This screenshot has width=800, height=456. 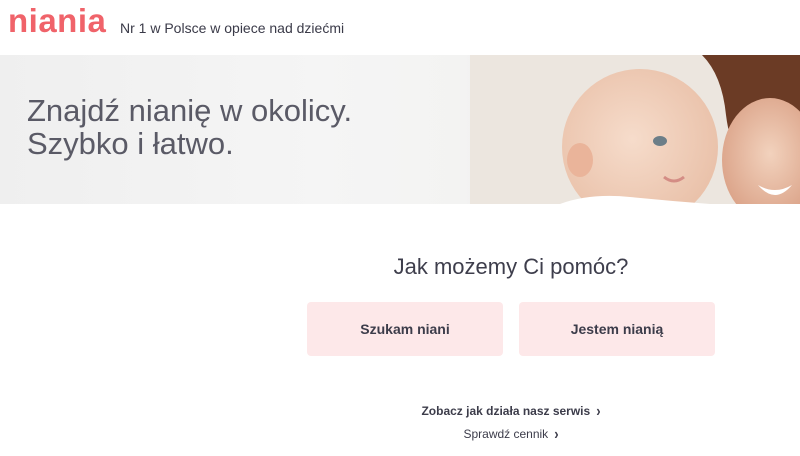 What do you see at coordinates (506, 410) in the screenshot?
I see `how-it-works-label: Zobacz jak działa nasz serwis` at bounding box center [506, 410].